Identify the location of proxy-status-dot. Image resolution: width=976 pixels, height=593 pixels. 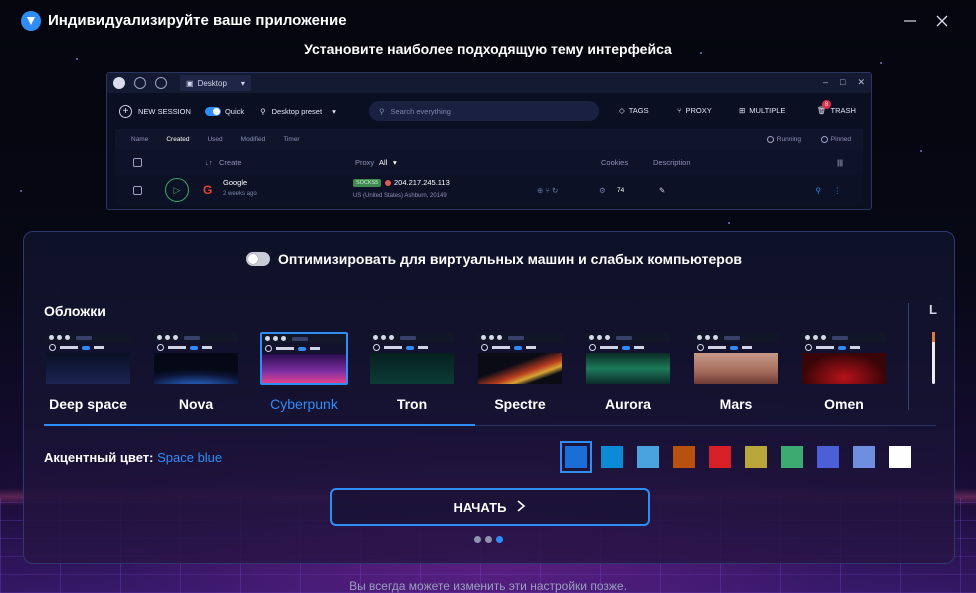
(388, 183).